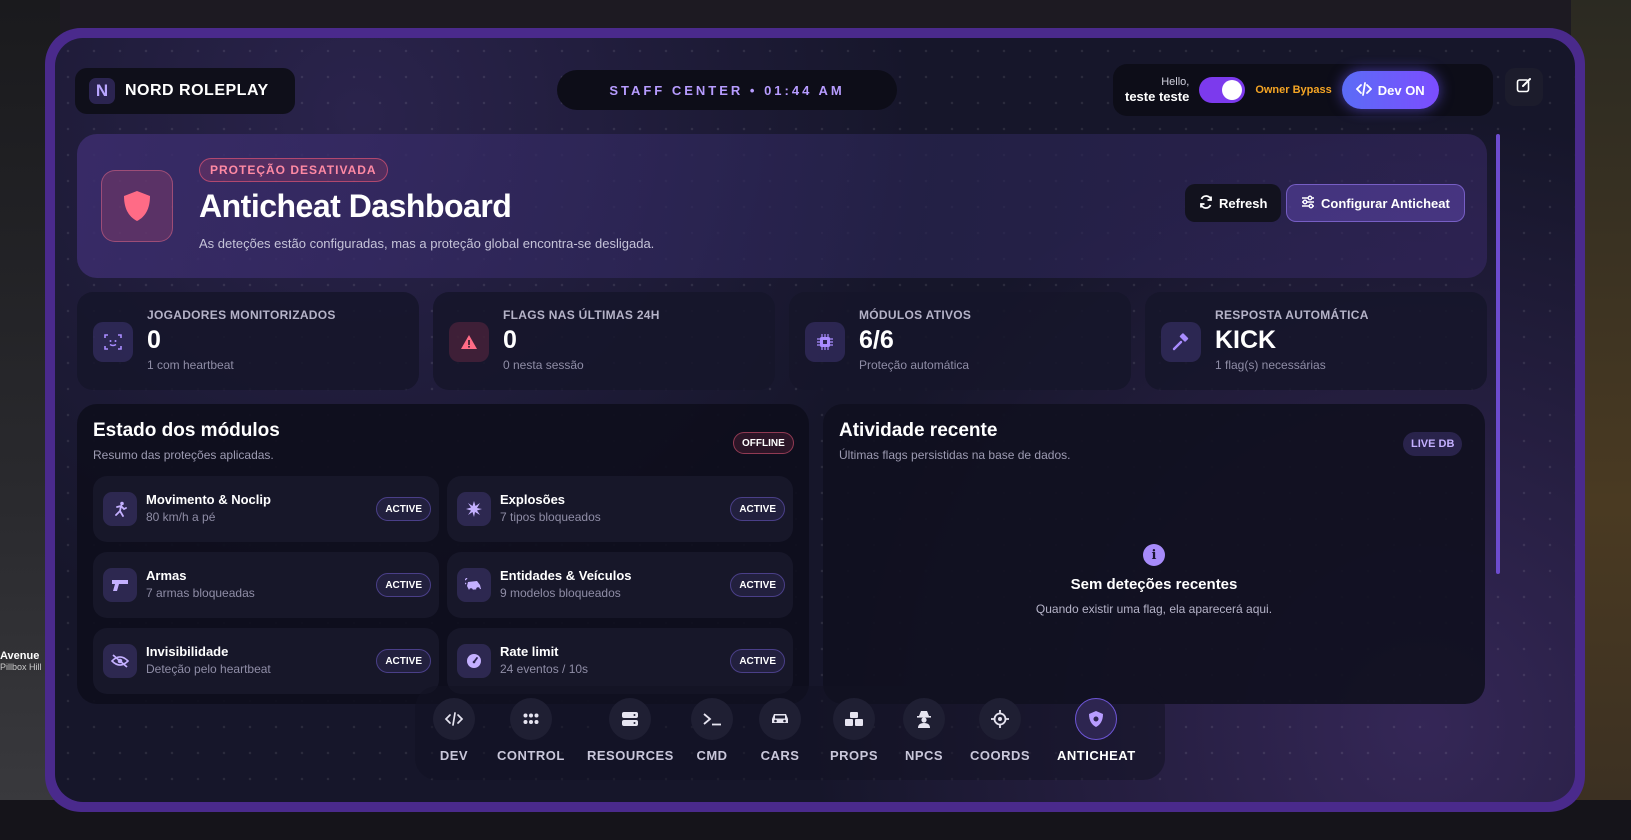 This screenshot has width=1631, height=840. What do you see at coordinates (533, 499) in the screenshot?
I see `module-name: Explosões` at bounding box center [533, 499].